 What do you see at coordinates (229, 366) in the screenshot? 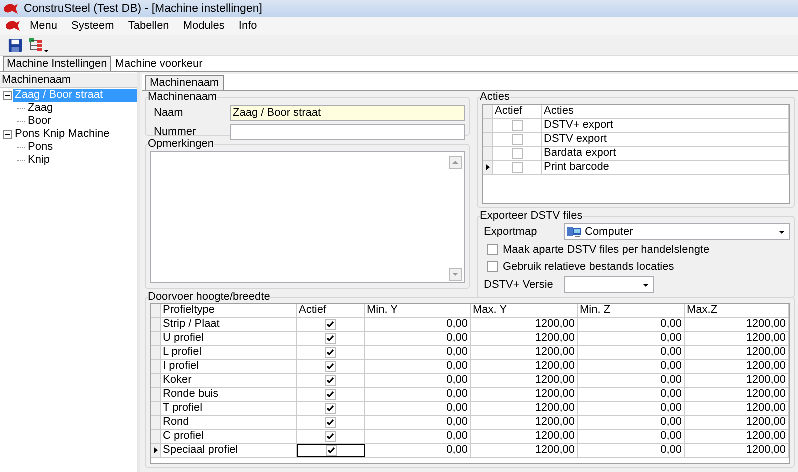
I see `table-cell: I profiel` at bounding box center [229, 366].